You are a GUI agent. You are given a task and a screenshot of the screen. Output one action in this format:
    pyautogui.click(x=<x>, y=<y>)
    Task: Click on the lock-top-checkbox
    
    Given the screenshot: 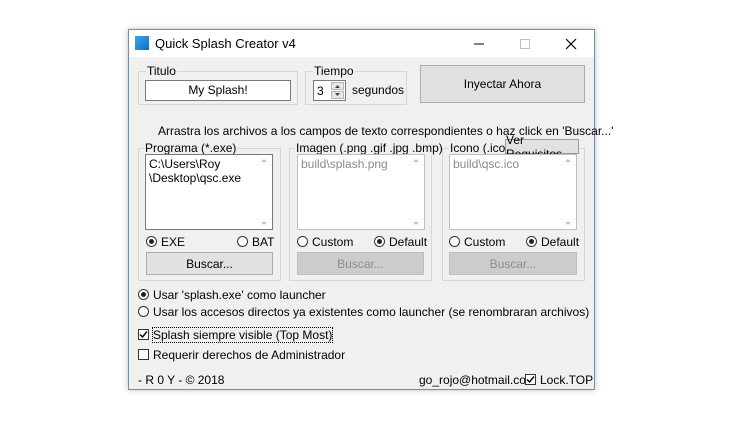 What is the action you would take?
    pyautogui.click(x=530, y=379)
    